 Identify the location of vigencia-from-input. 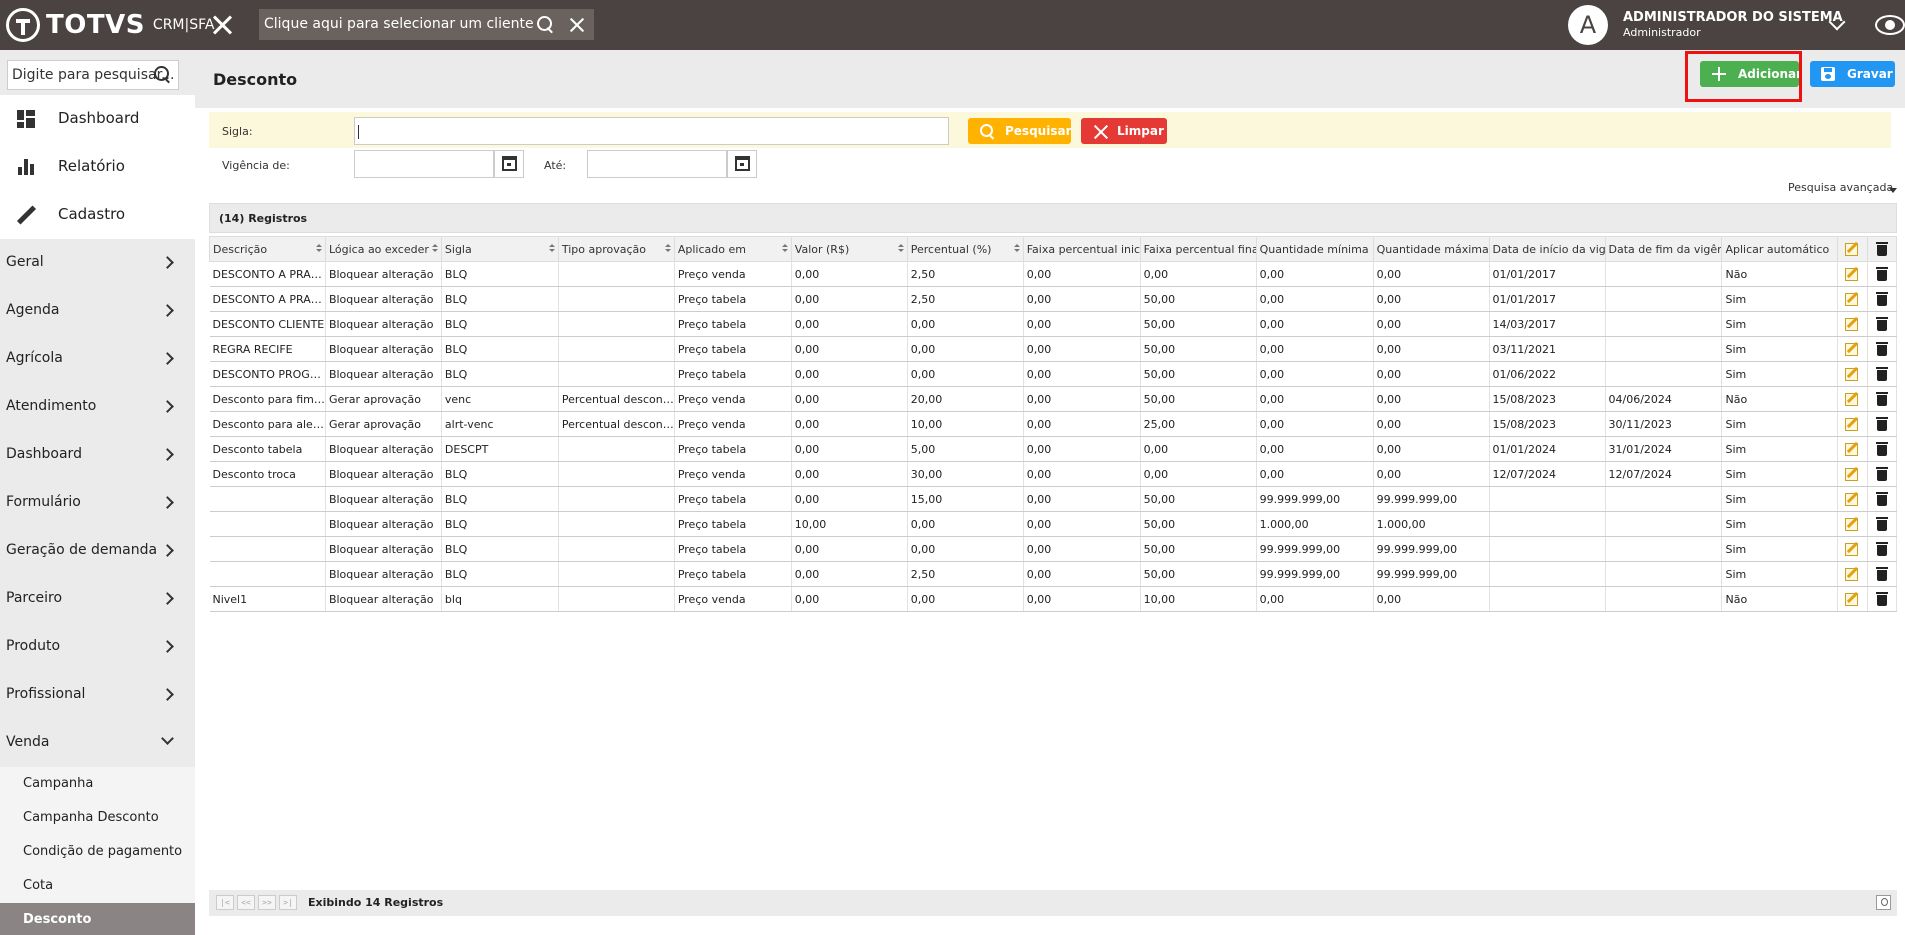
(424, 164).